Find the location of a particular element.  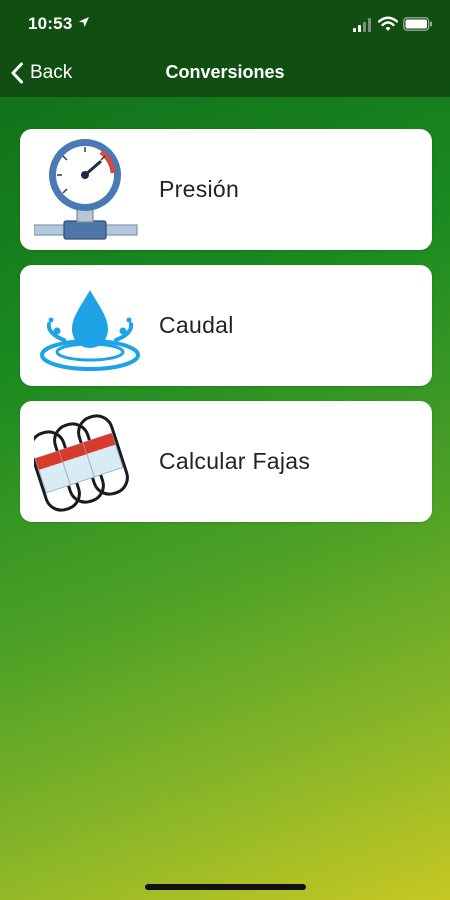

header: 10:53 Back Conversiones is located at coordinates (225, 48).